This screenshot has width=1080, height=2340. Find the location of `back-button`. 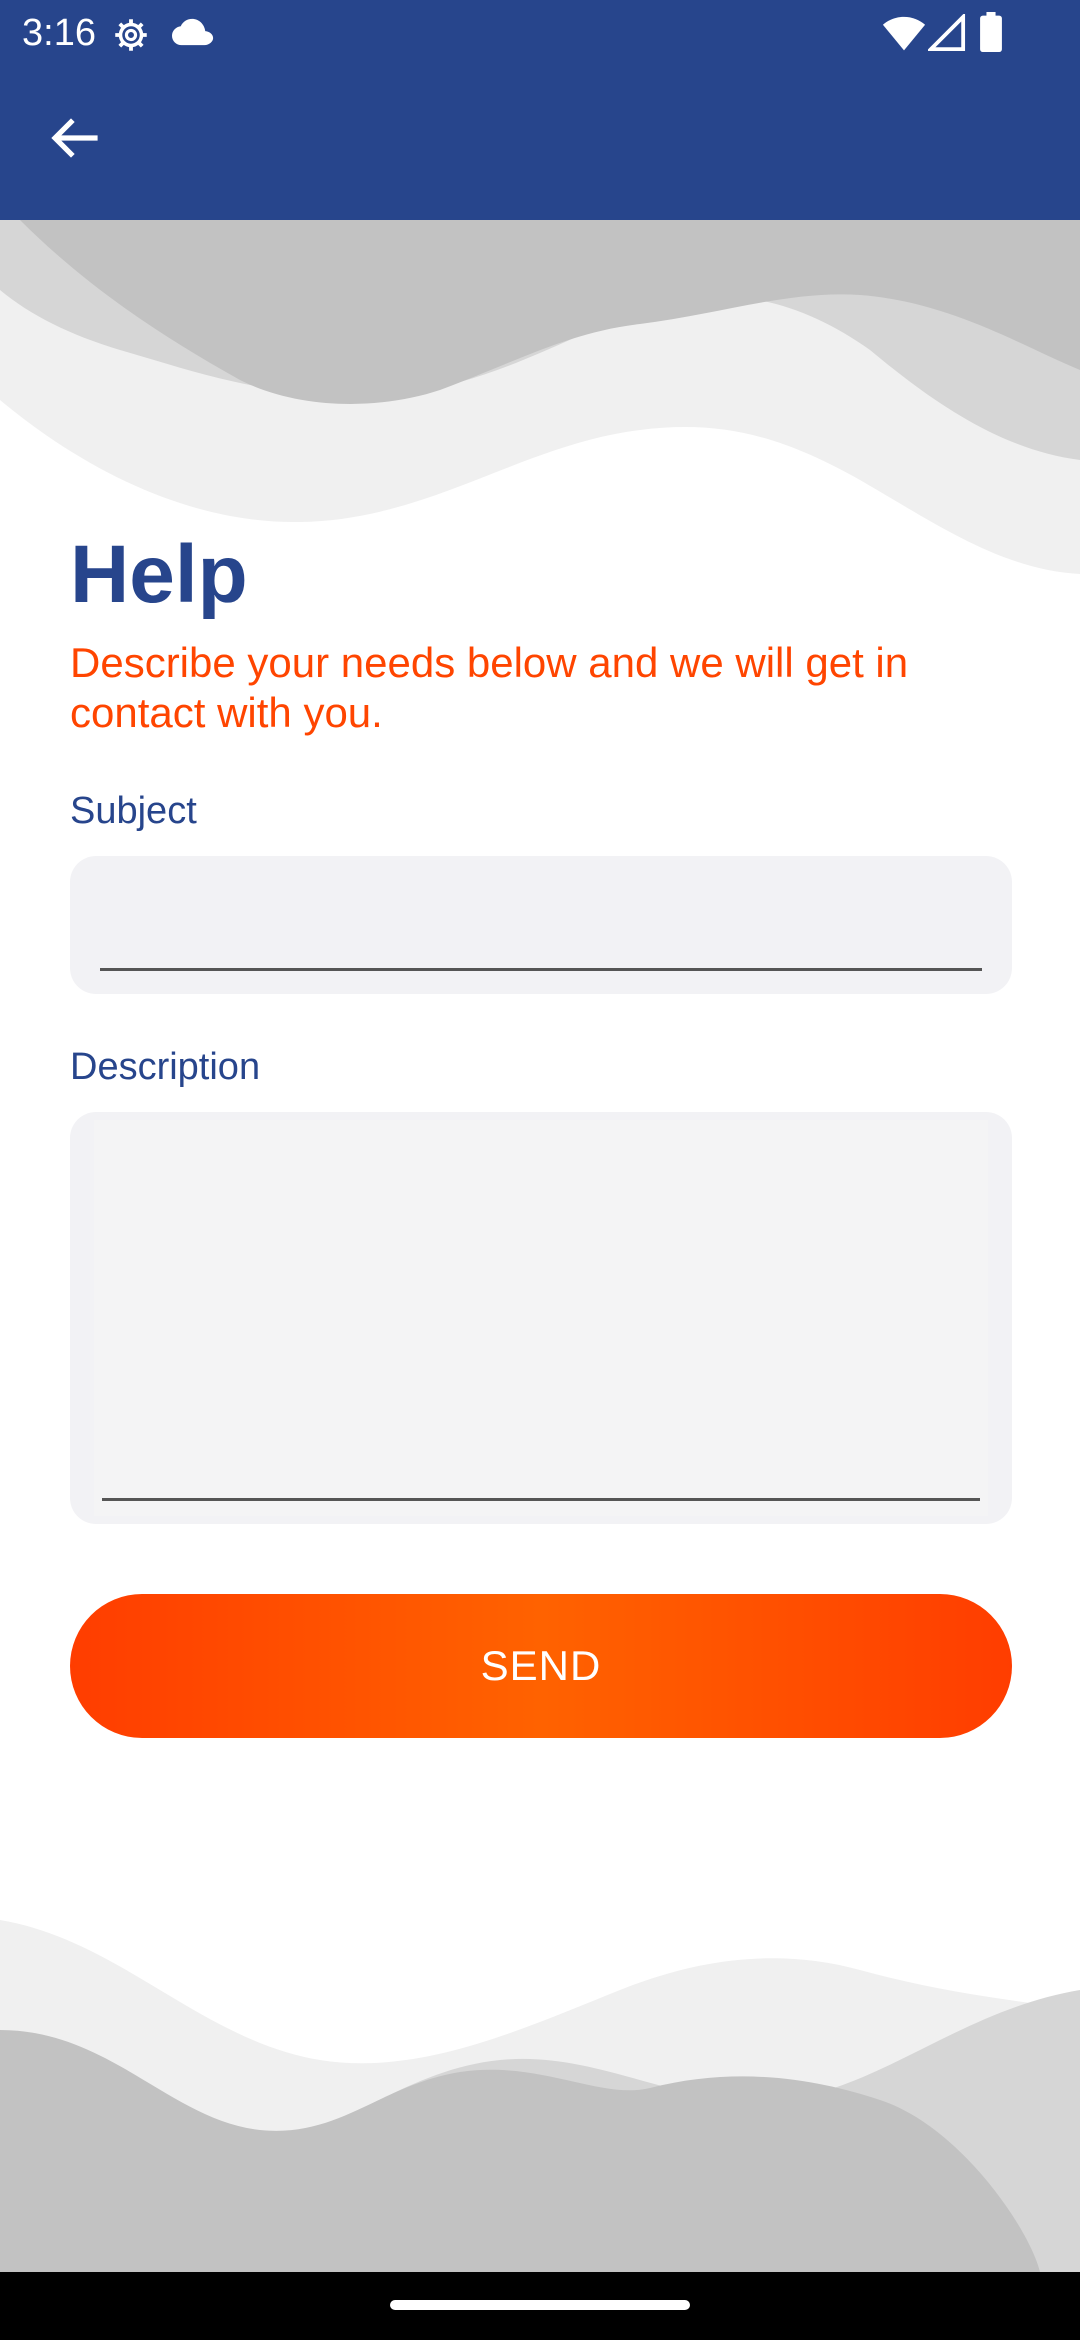

back-button is located at coordinates (75, 140).